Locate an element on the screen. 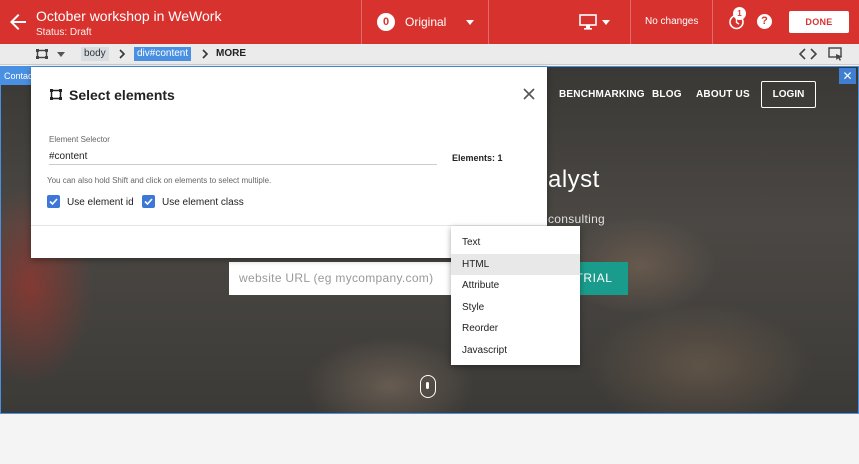 This screenshot has width=859, height=464. selection-tag: Contact is located at coordinates (16, 76).